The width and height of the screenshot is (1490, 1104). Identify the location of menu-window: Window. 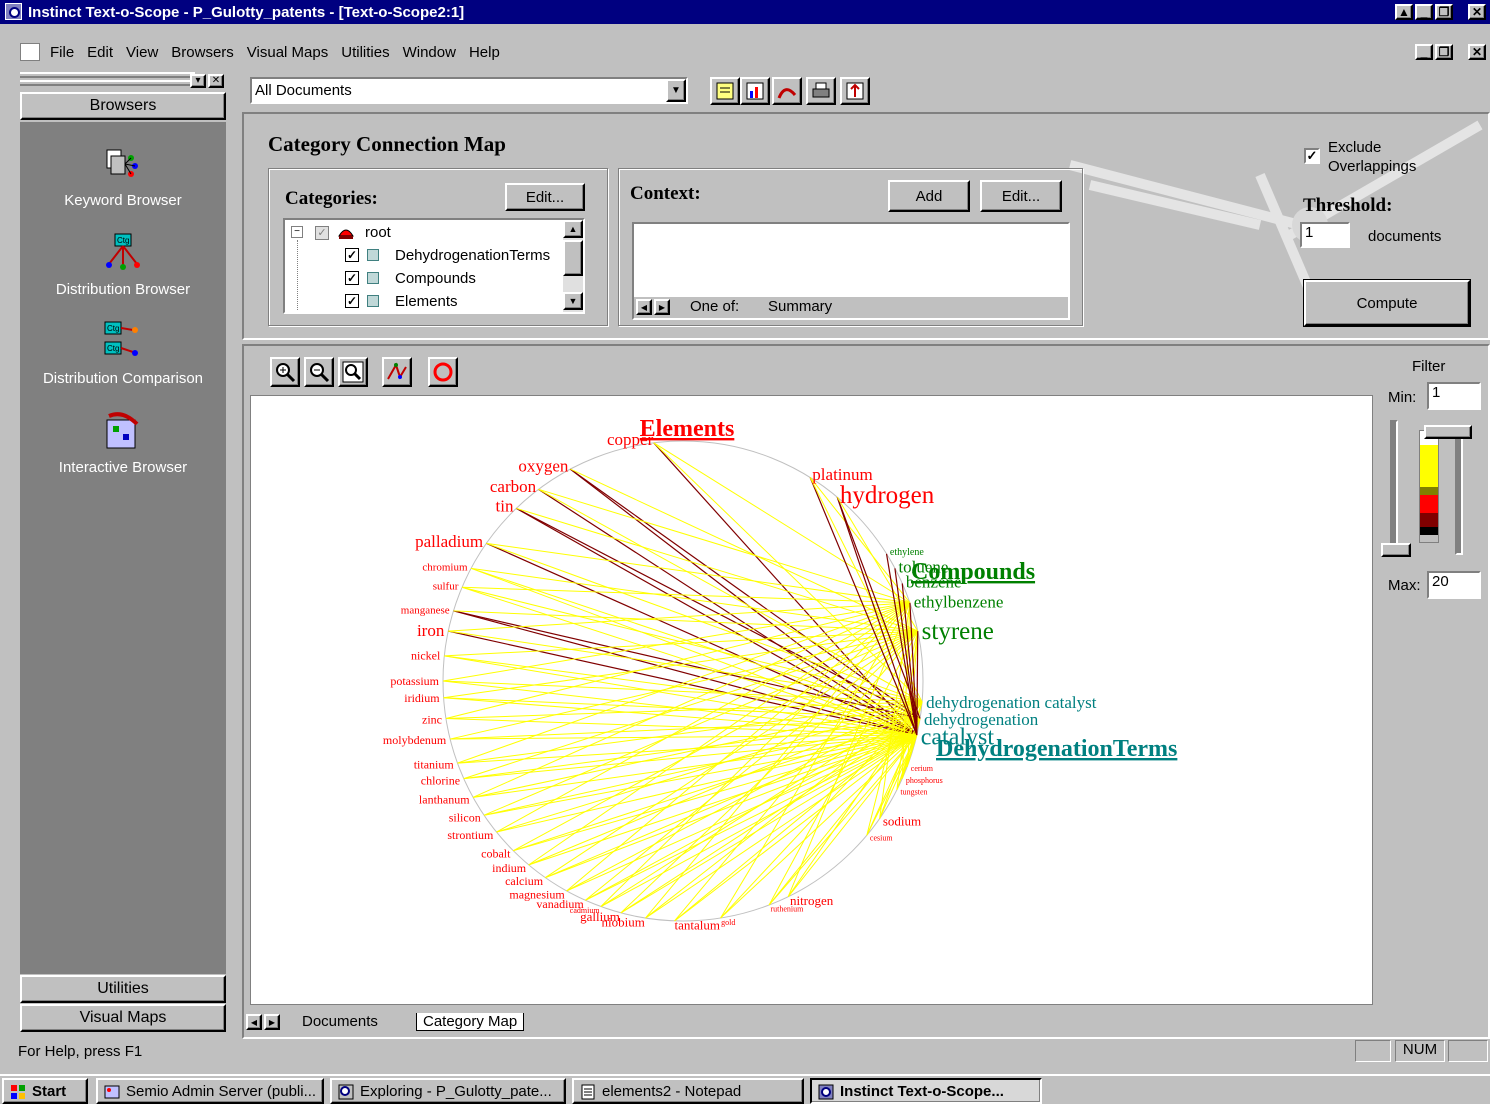
(429, 52).